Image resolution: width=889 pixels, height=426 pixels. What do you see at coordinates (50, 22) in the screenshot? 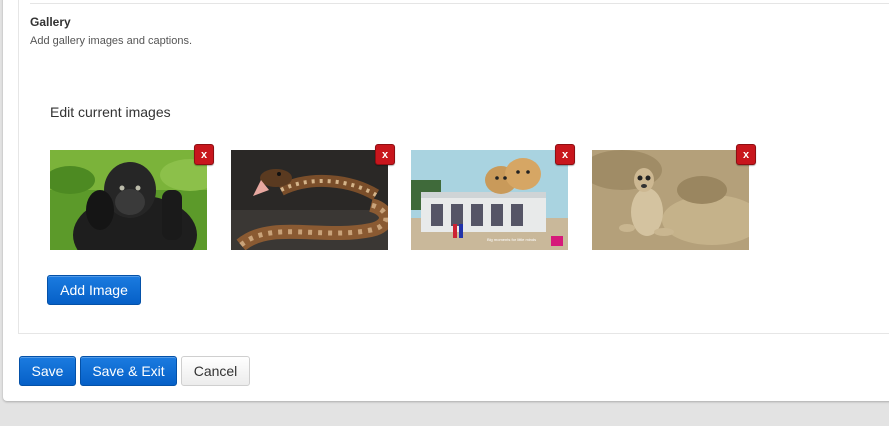
I see `section-title: Gallery` at bounding box center [50, 22].